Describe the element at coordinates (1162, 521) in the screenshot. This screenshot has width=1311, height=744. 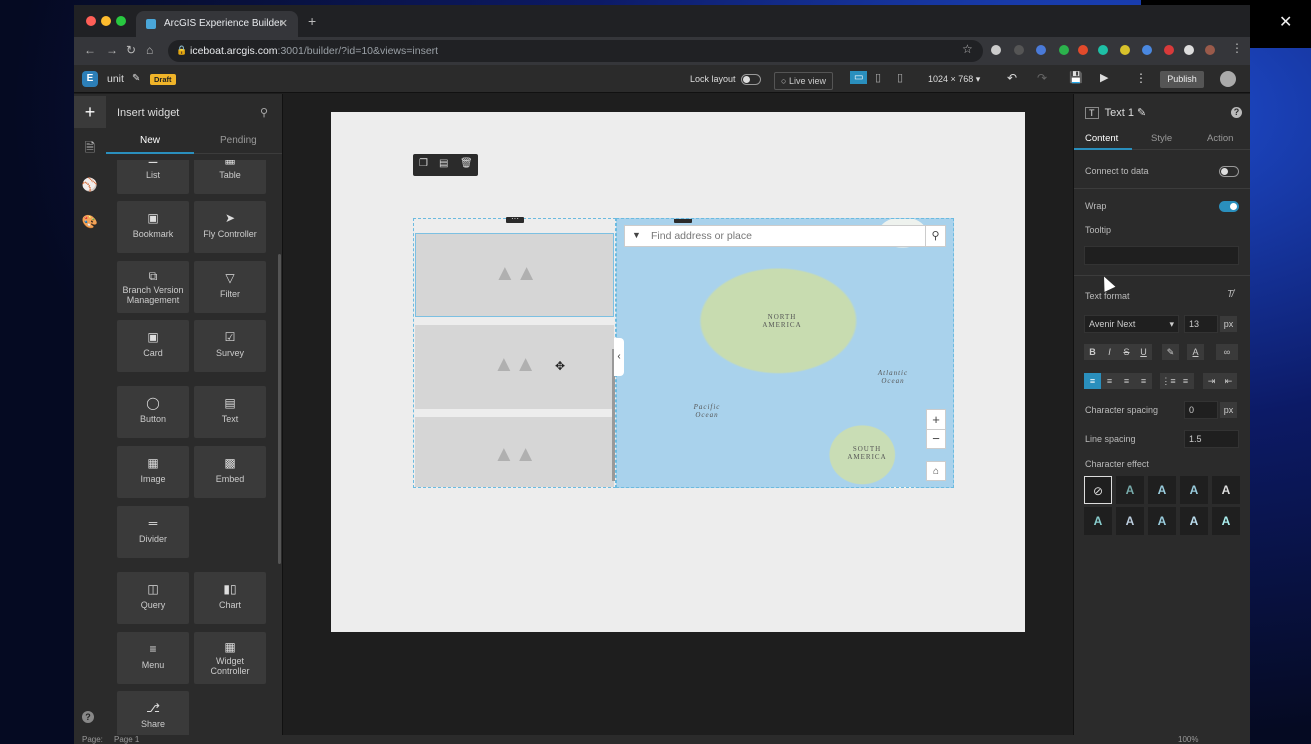
I see `text-effect-emboss-icon: A` at that location.